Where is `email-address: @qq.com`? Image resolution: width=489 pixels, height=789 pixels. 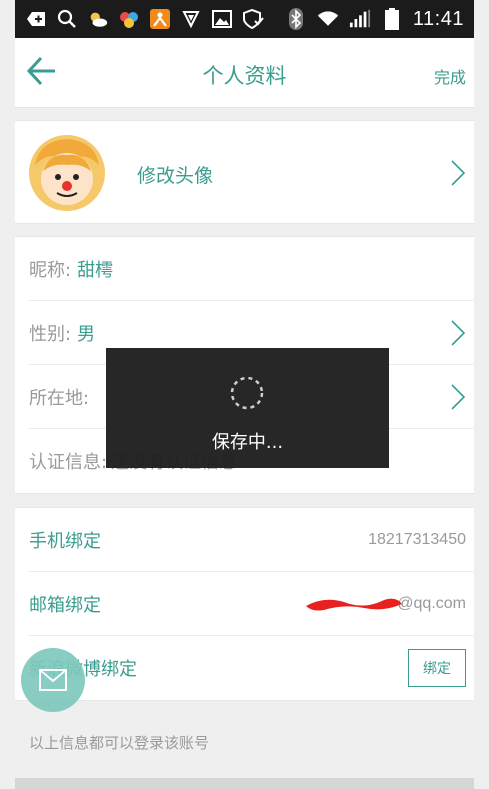 email-address: @qq.com is located at coordinates (431, 603).